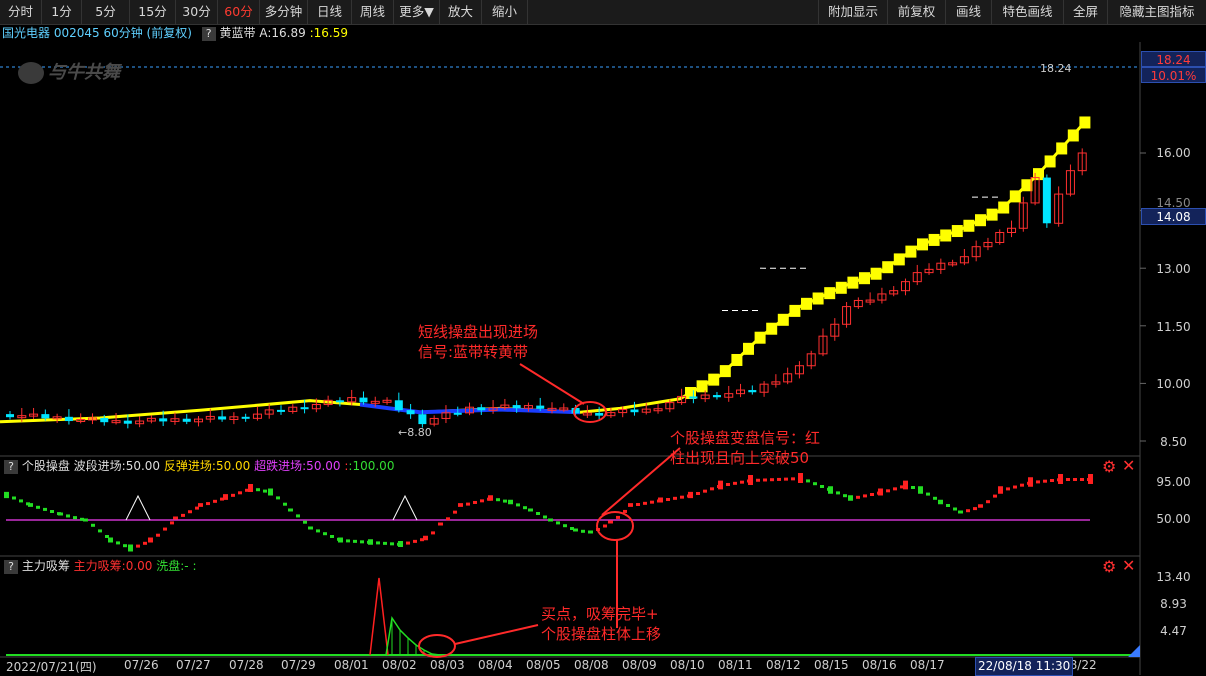 Image resolution: width=1206 pixels, height=676 pixels. What do you see at coordinates (783, 665) in the screenshot?
I see `date-label: 08/12` at bounding box center [783, 665].